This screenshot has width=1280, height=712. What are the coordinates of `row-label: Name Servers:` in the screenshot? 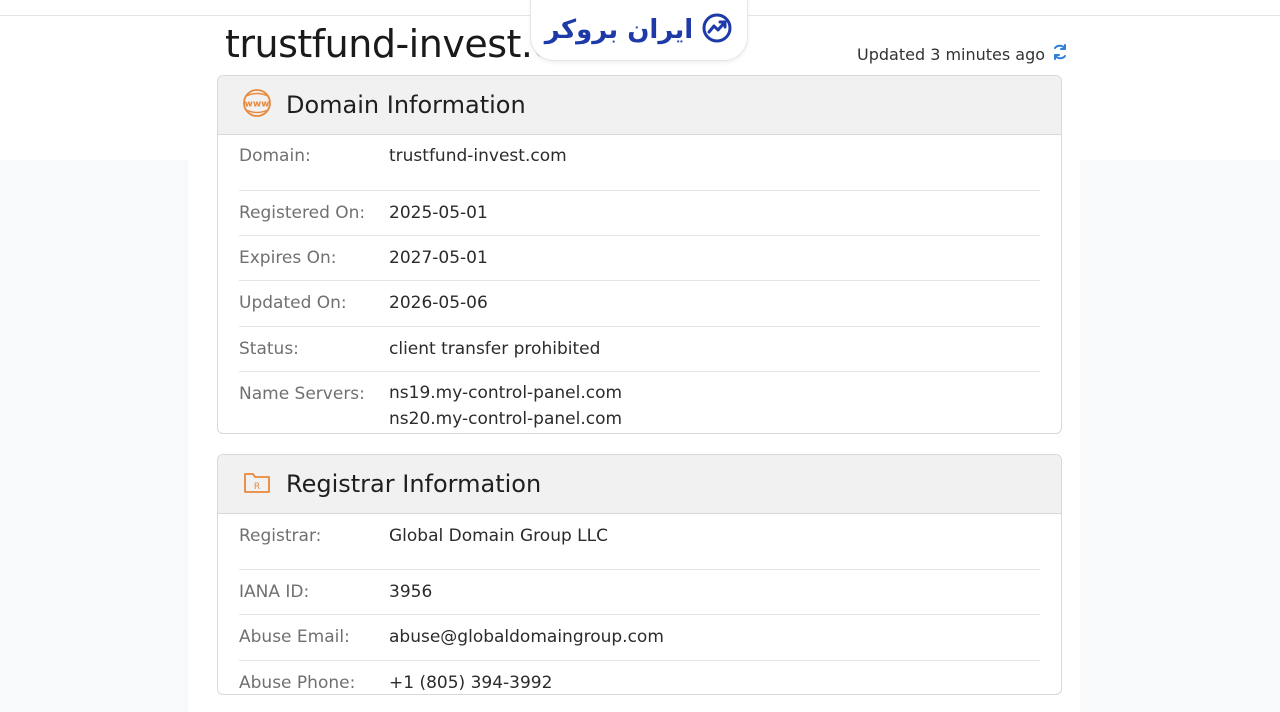 It's located at (302, 394).